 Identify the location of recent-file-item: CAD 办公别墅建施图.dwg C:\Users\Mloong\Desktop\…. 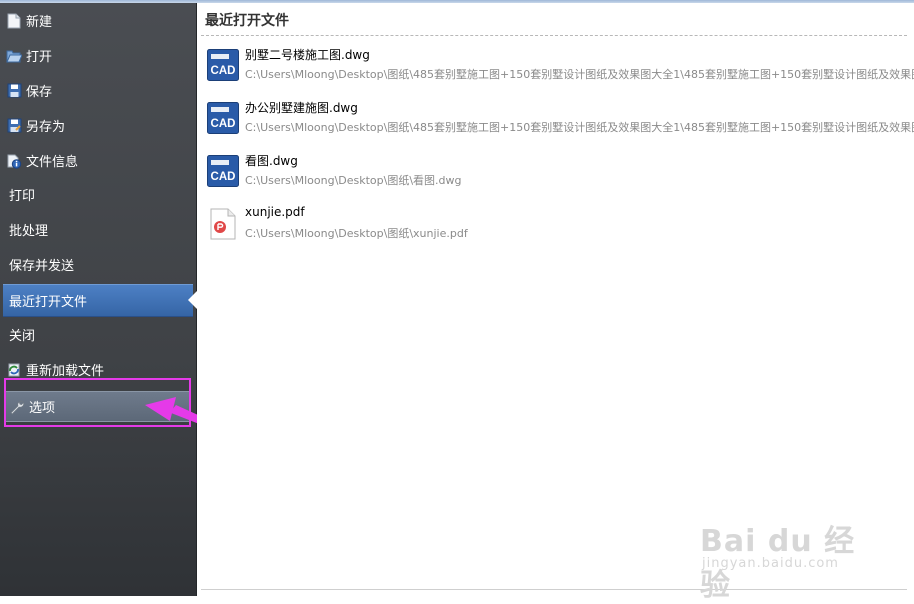
(559, 121).